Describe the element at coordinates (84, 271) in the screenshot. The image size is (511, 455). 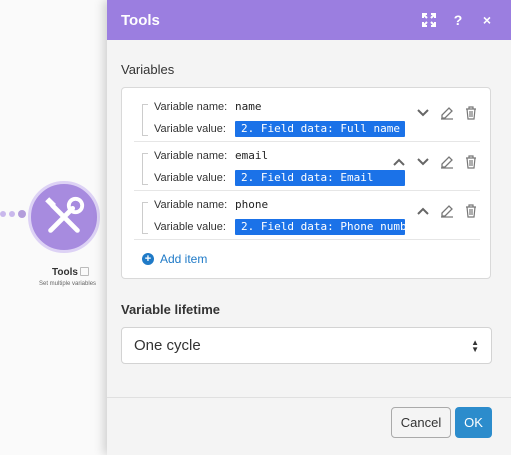
I see `module-id-badge` at that location.